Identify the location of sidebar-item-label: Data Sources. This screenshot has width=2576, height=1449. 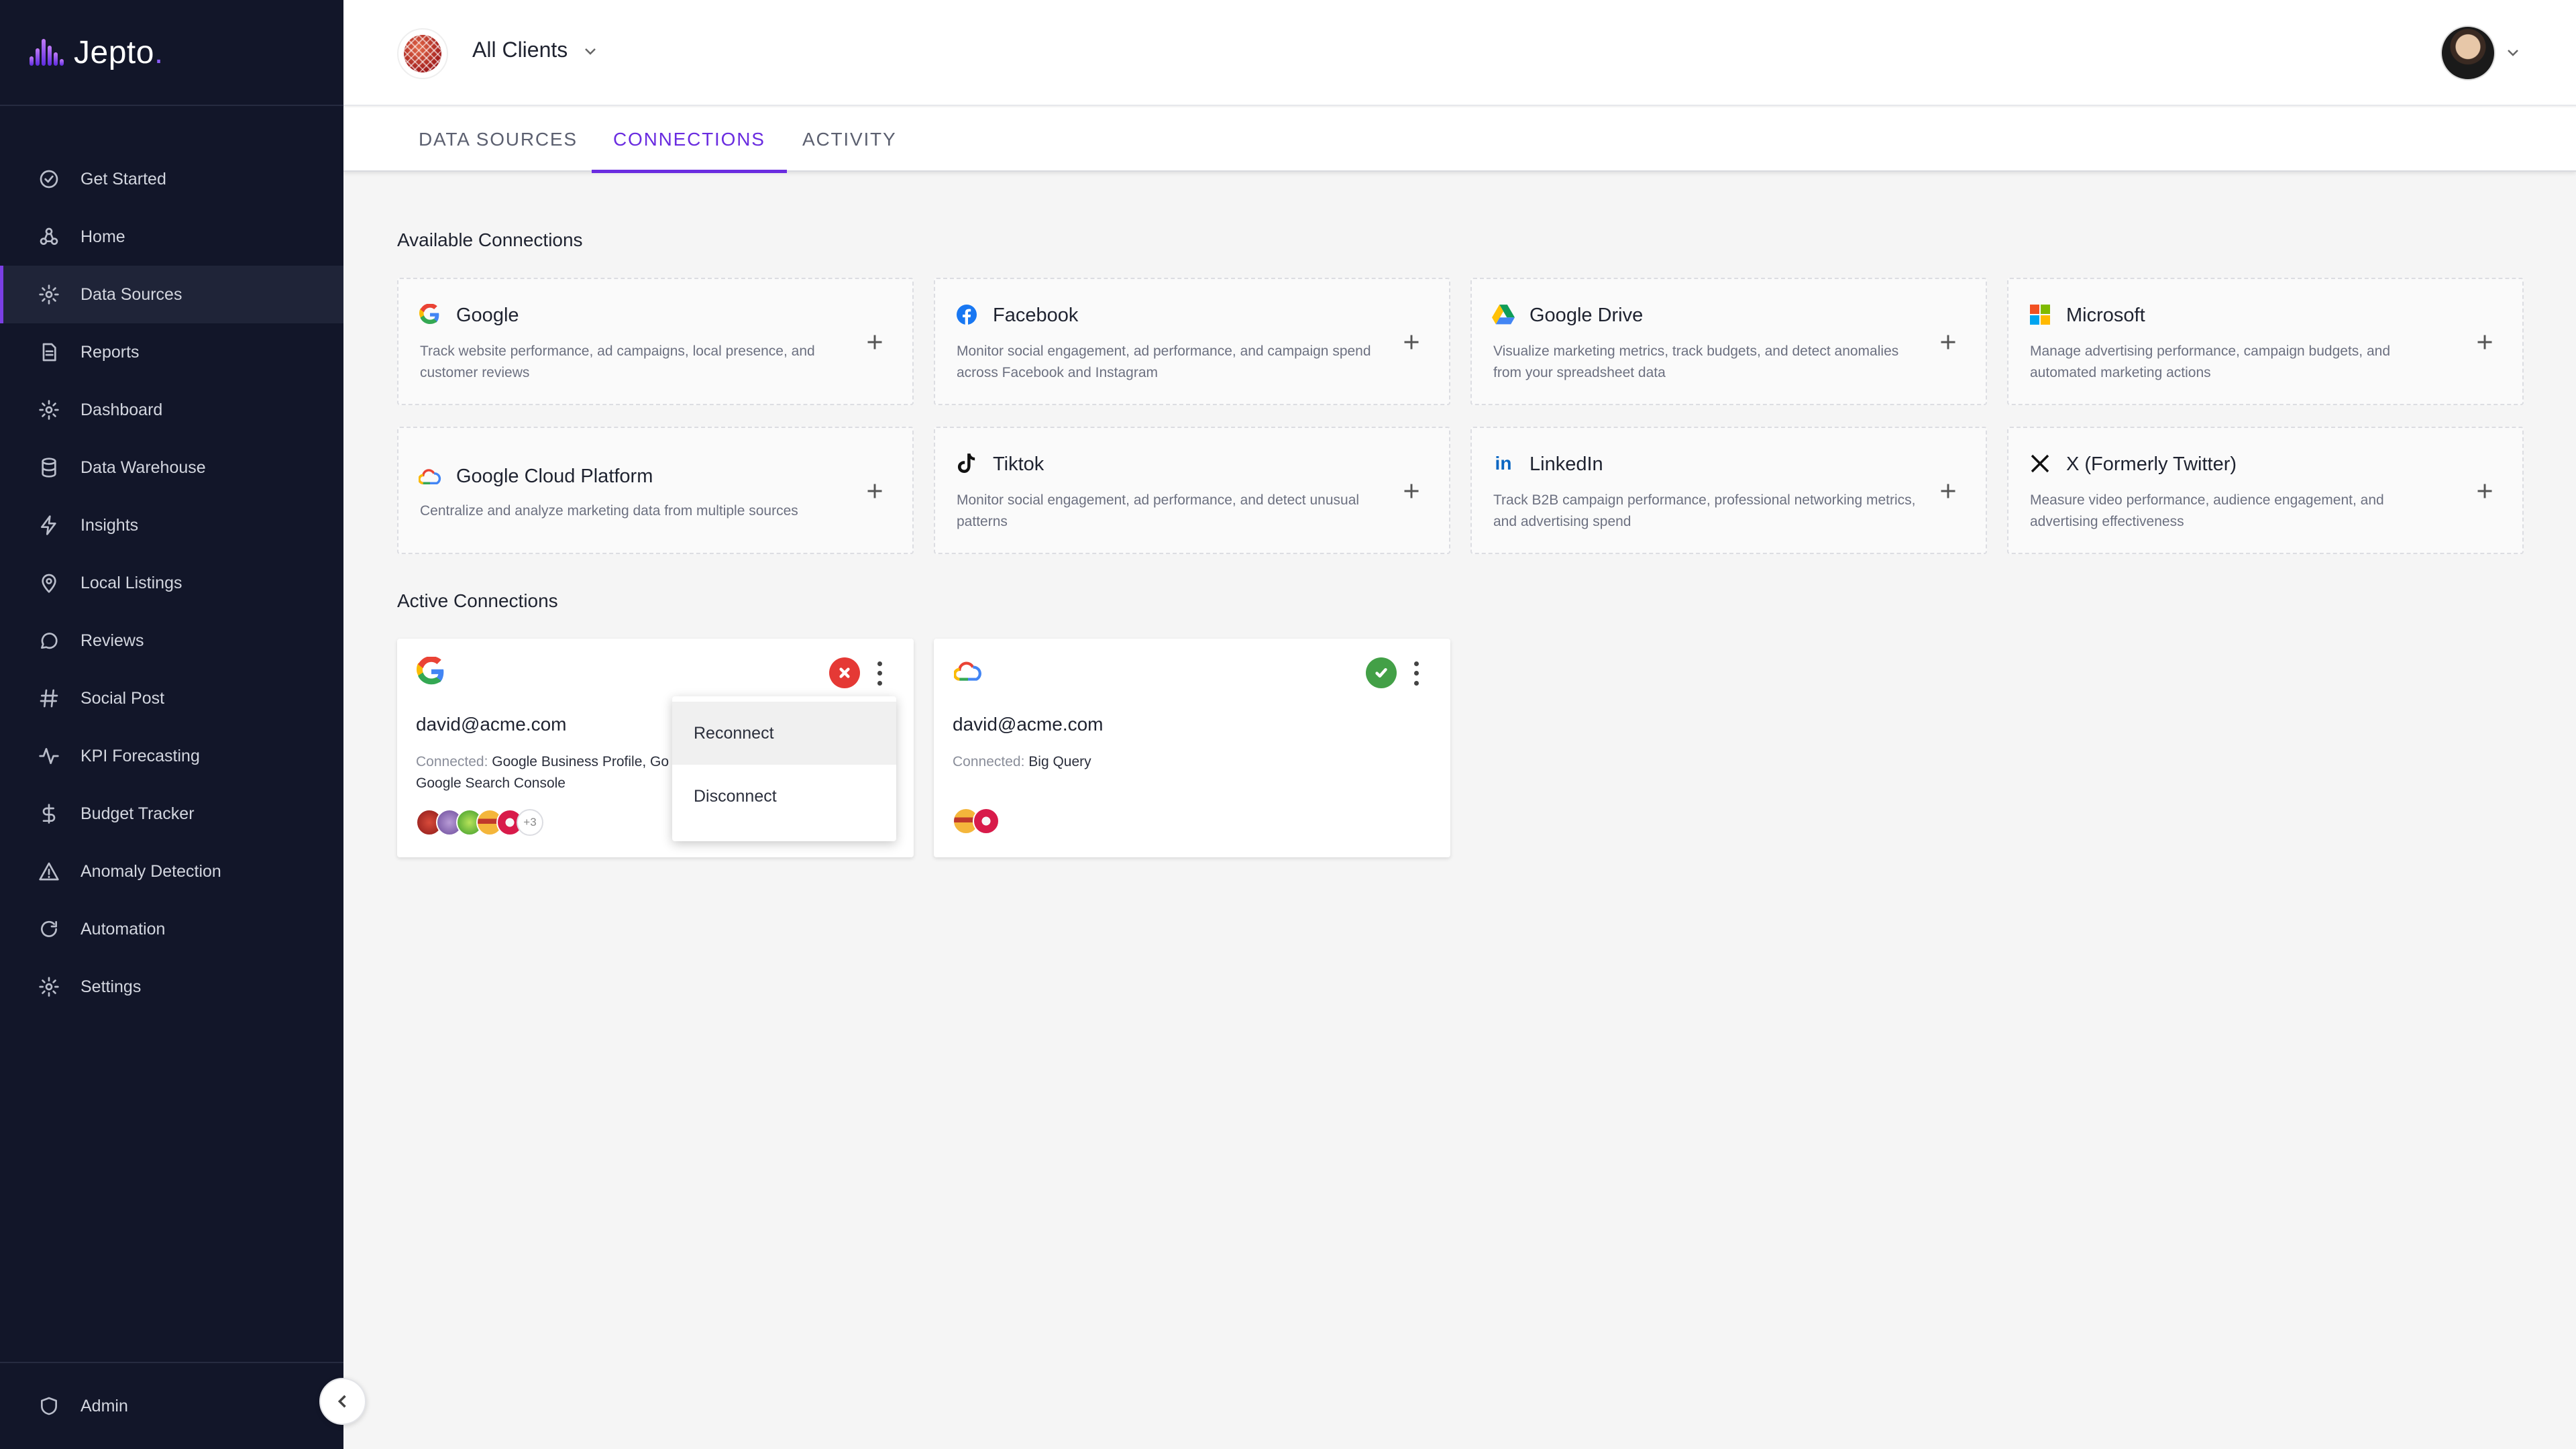
(131, 294).